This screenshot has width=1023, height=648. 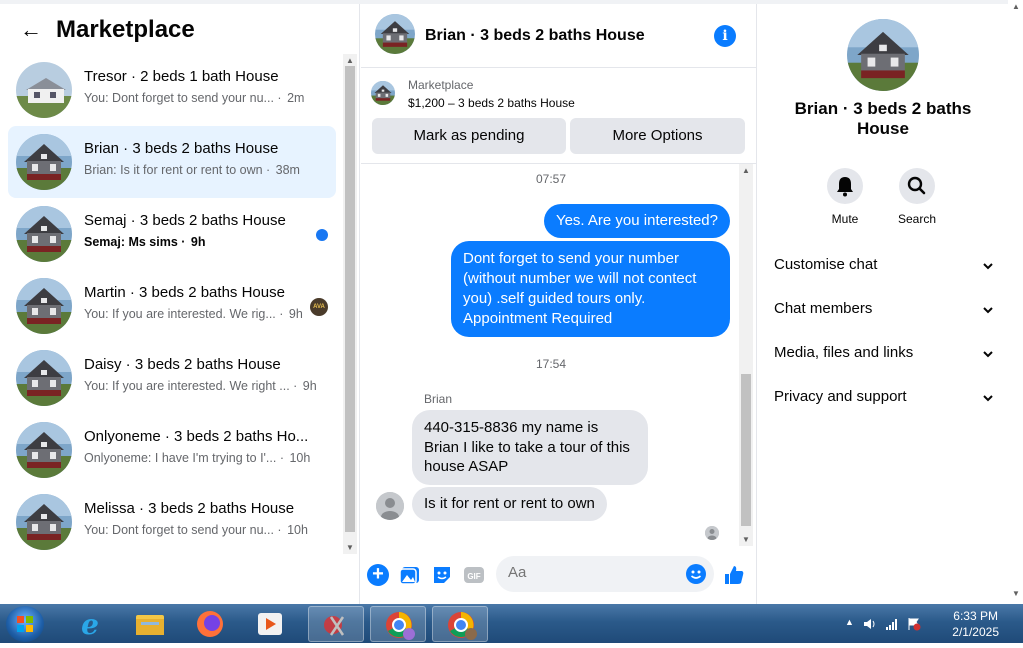 What do you see at coordinates (914, 625) in the screenshot?
I see `action-center-flag-icon` at bounding box center [914, 625].